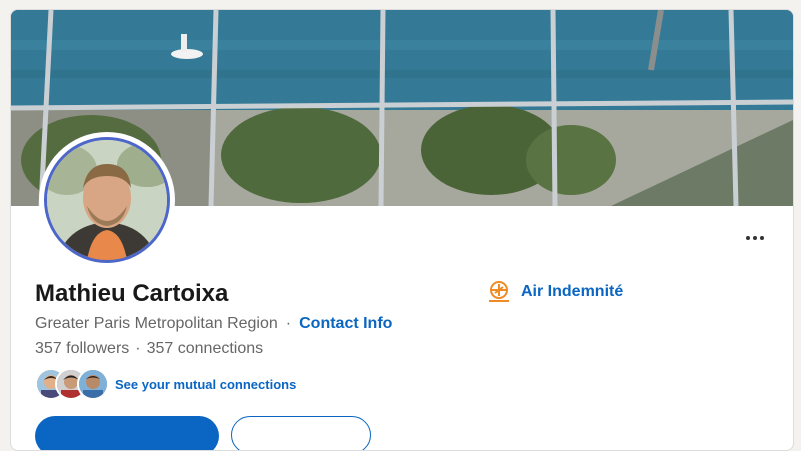 This screenshot has height=451, width=801. I want to click on followers-count: 357 followers, so click(82, 348).